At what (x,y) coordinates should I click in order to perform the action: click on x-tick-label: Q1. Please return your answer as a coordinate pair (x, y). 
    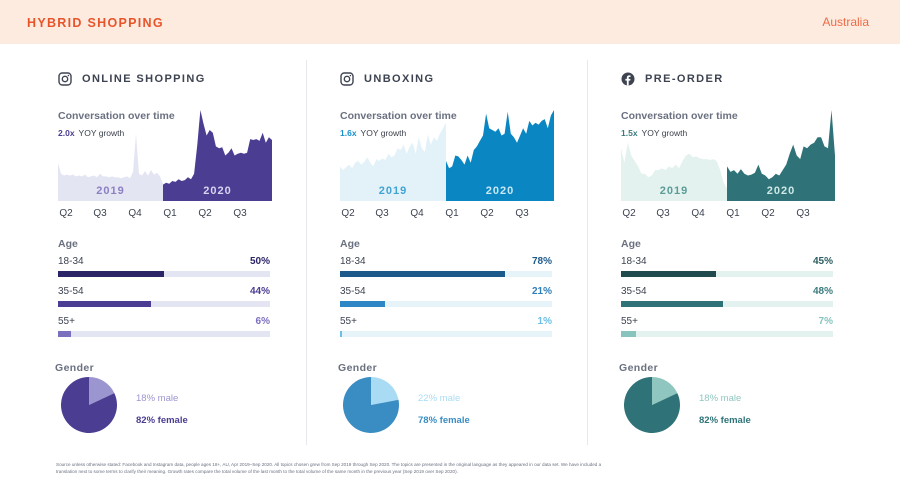
    Looking at the image, I should click on (733, 213).